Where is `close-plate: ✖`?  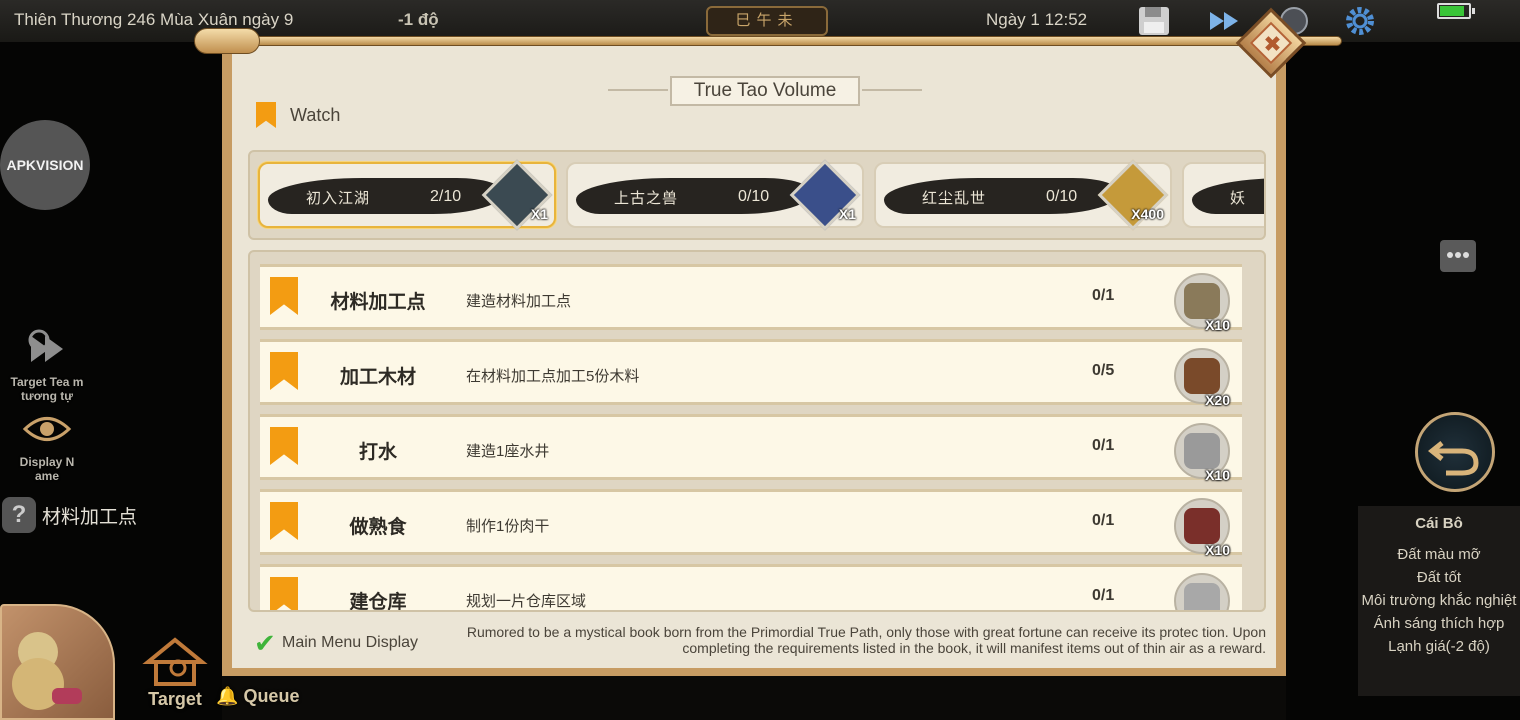 close-plate: ✖ is located at coordinates (1271, 43).